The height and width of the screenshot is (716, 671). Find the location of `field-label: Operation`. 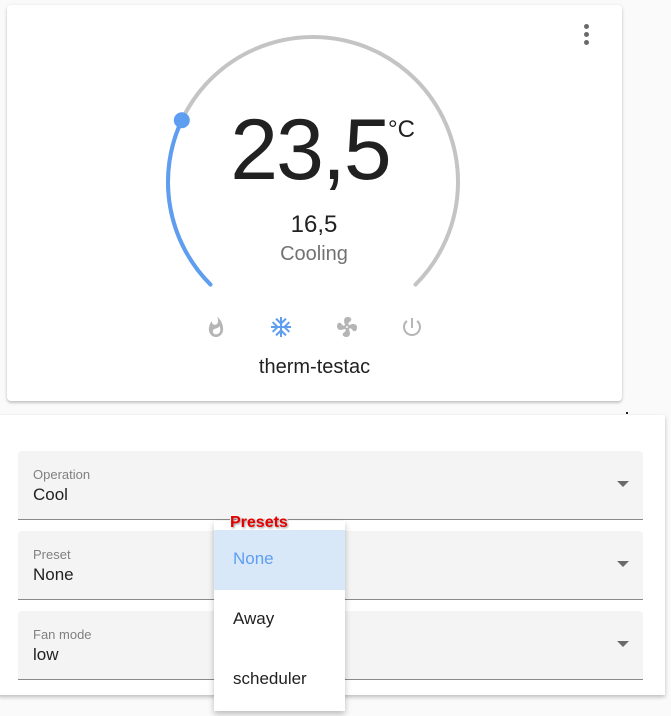

field-label: Operation is located at coordinates (62, 474).